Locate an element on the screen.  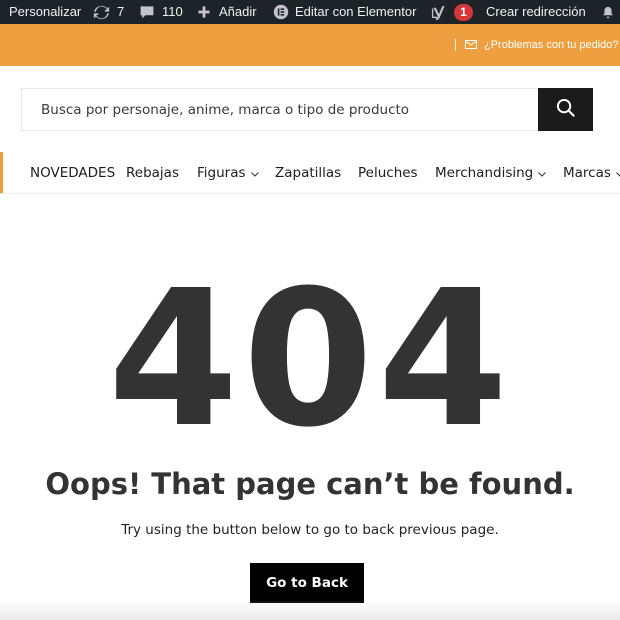
search-input is located at coordinates (280, 109).